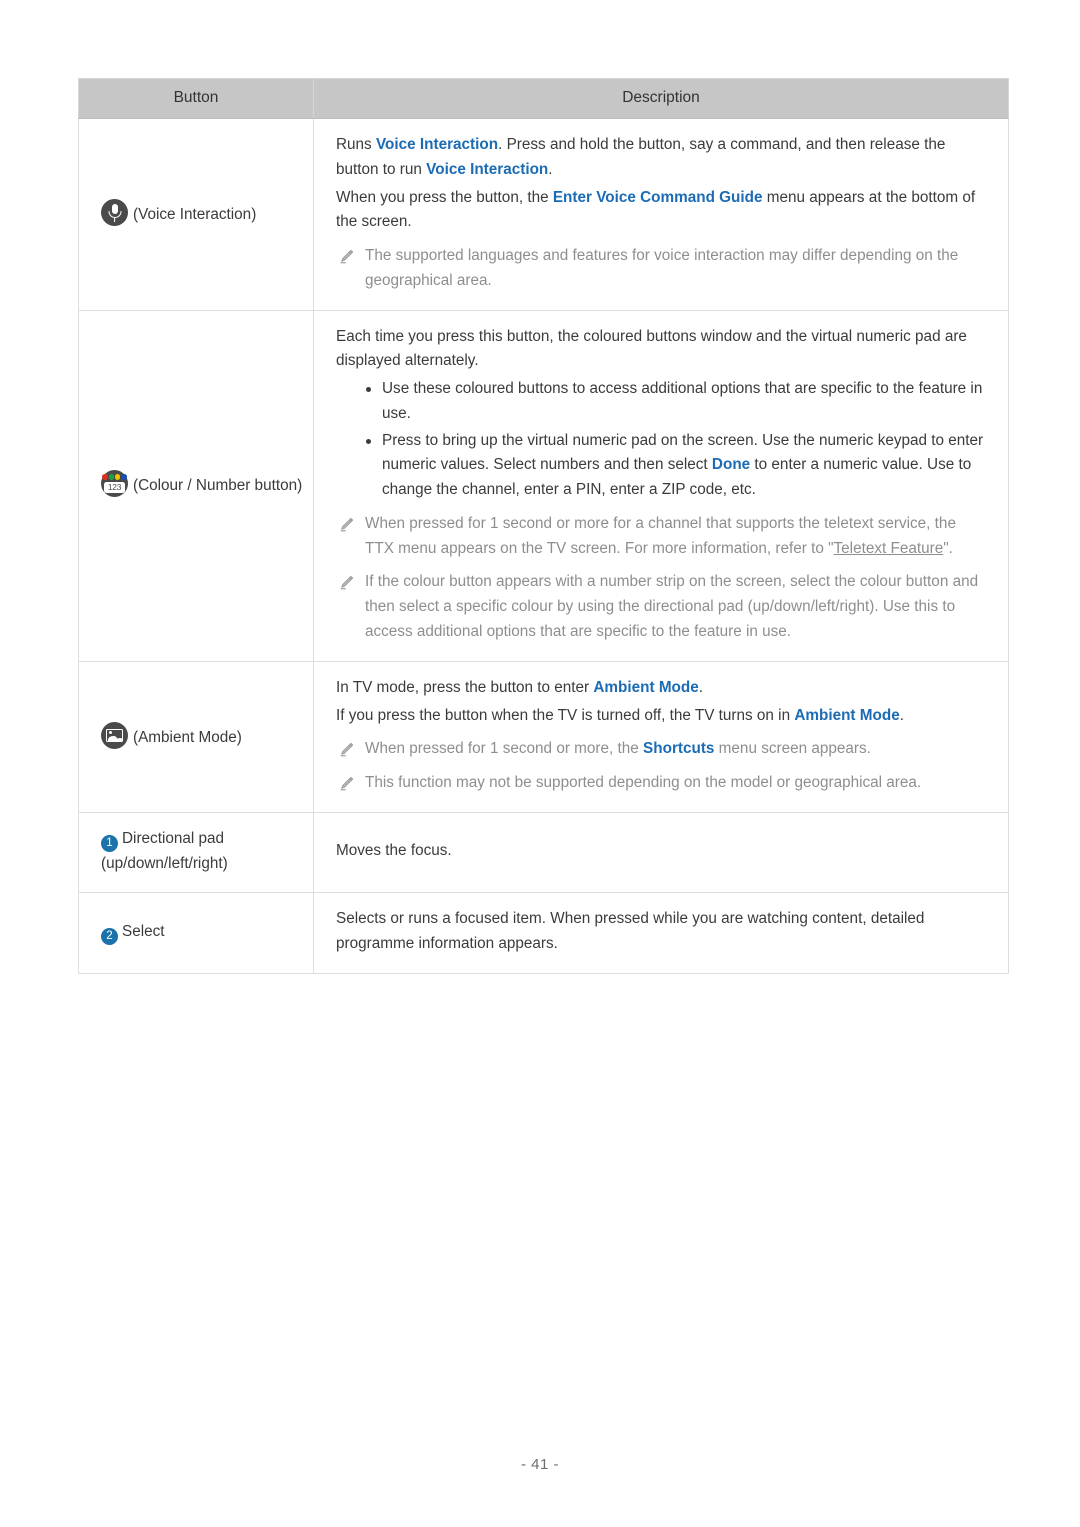 The height and width of the screenshot is (1527, 1080). What do you see at coordinates (143, 931) in the screenshot?
I see `button-label: Select` at bounding box center [143, 931].